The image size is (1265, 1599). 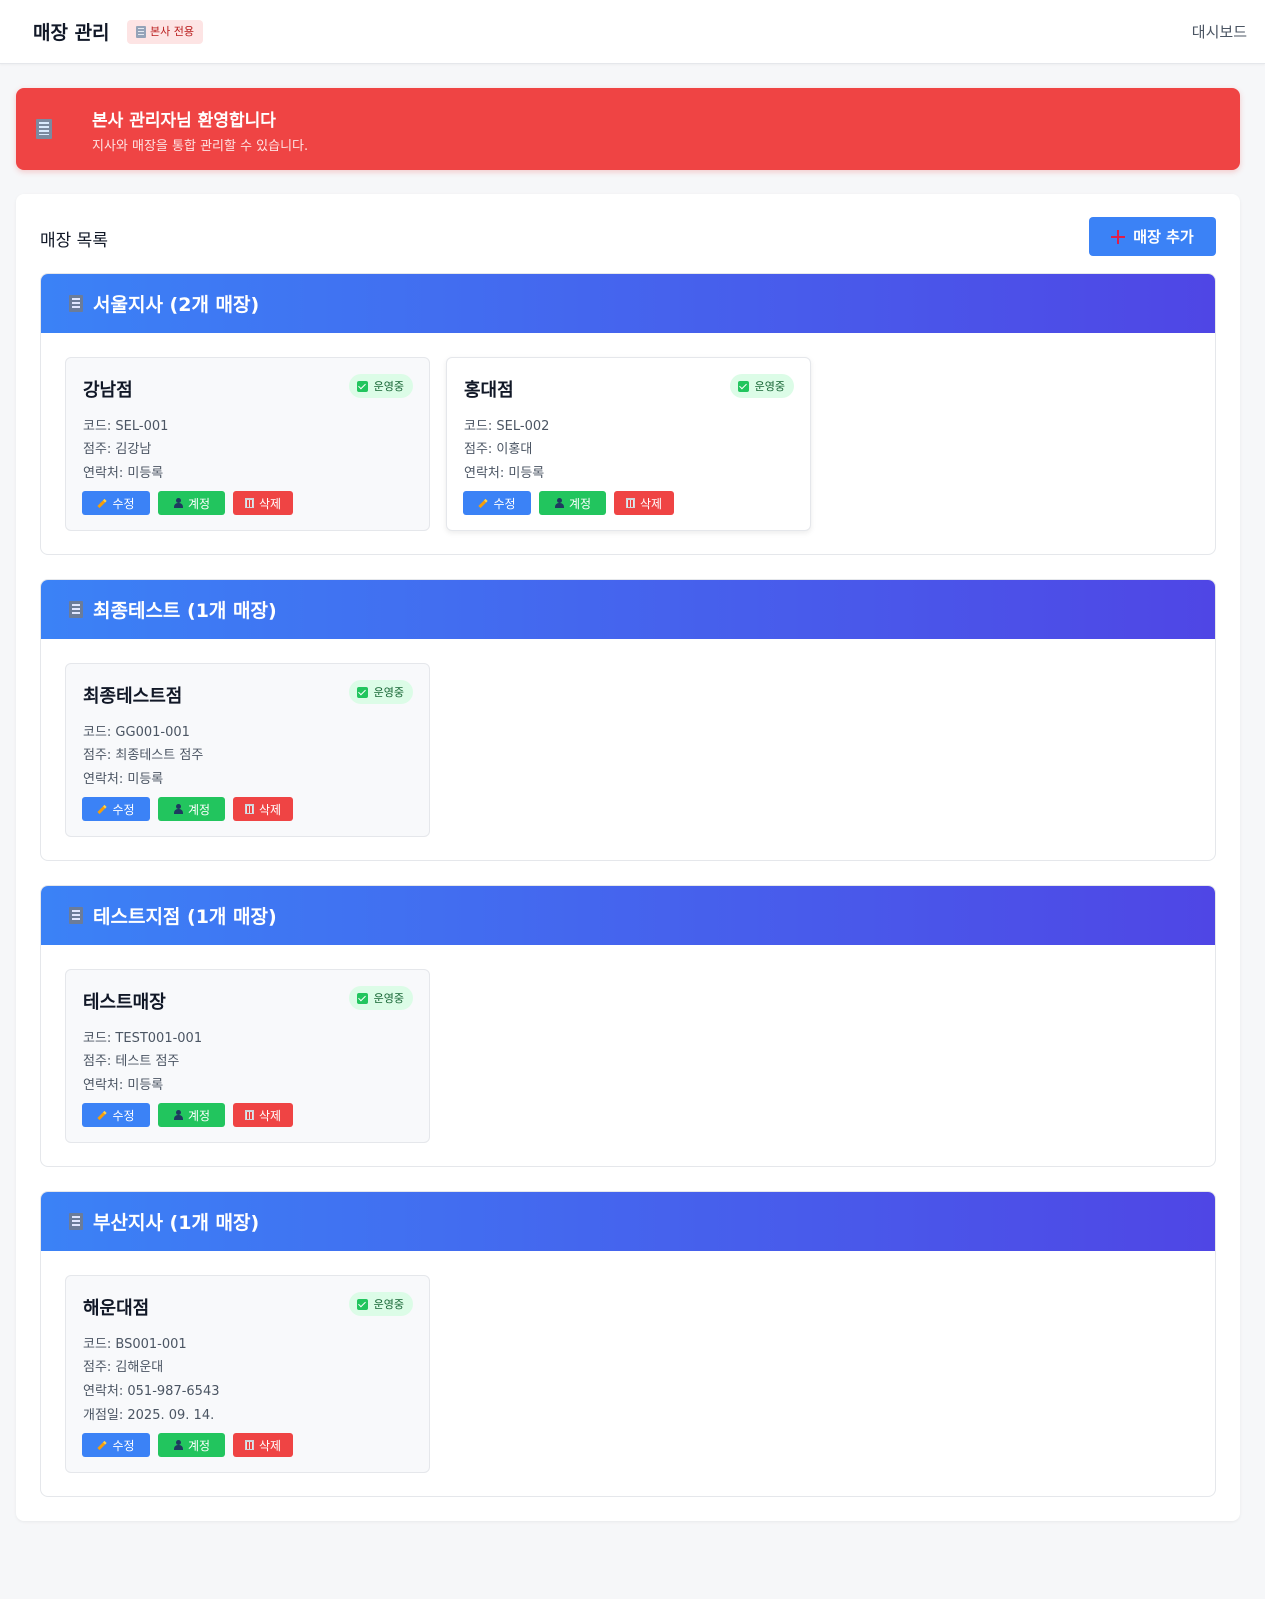 What do you see at coordinates (116, 1308) in the screenshot?
I see `store-name: 해운대점` at bounding box center [116, 1308].